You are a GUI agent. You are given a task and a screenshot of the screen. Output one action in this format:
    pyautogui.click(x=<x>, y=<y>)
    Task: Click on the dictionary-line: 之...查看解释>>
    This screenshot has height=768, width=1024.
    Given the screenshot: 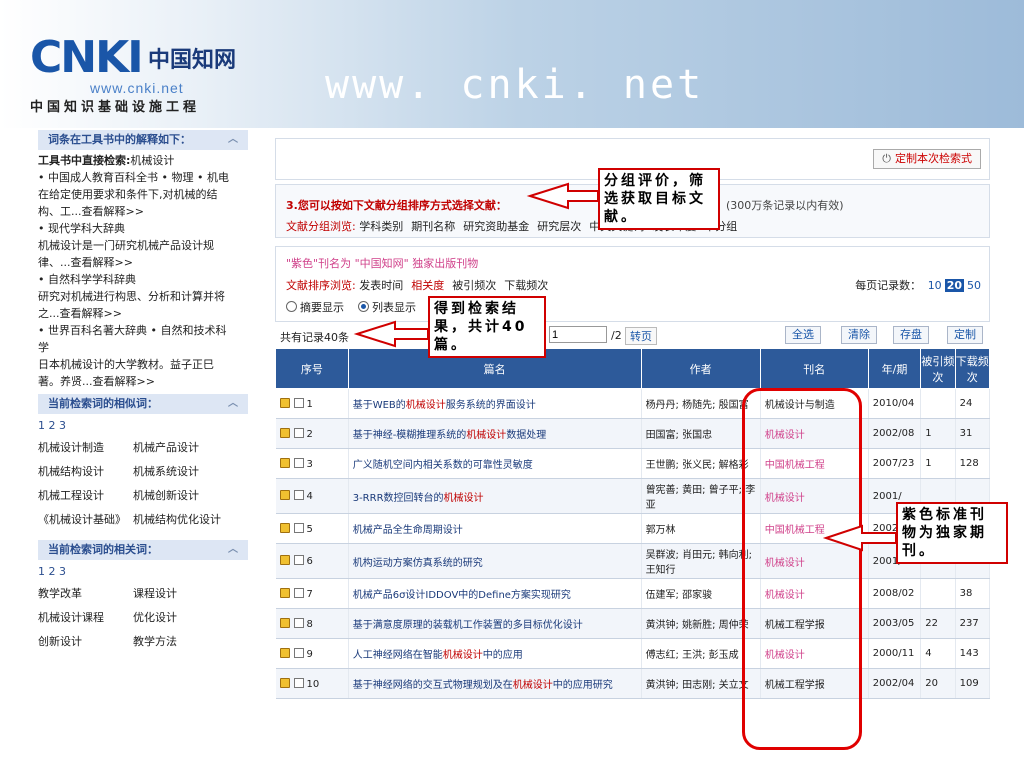 What is the action you would take?
    pyautogui.click(x=143, y=313)
    